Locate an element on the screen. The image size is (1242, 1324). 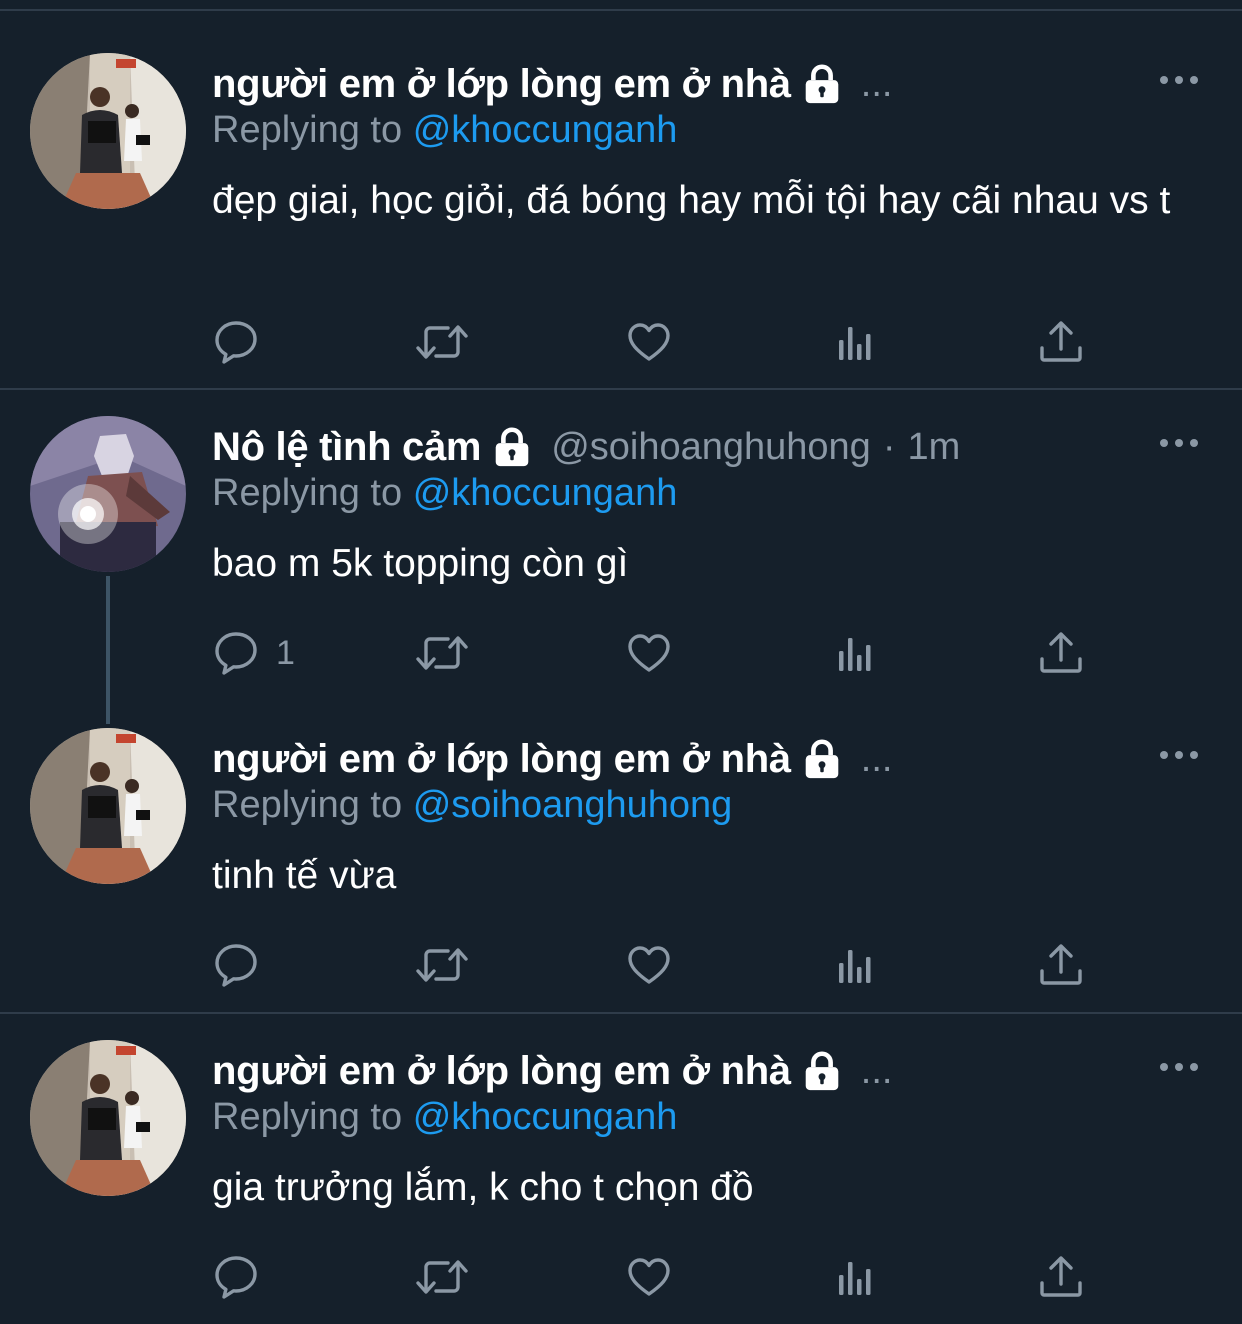
analytics-button is located at coordinates (856, 1277).